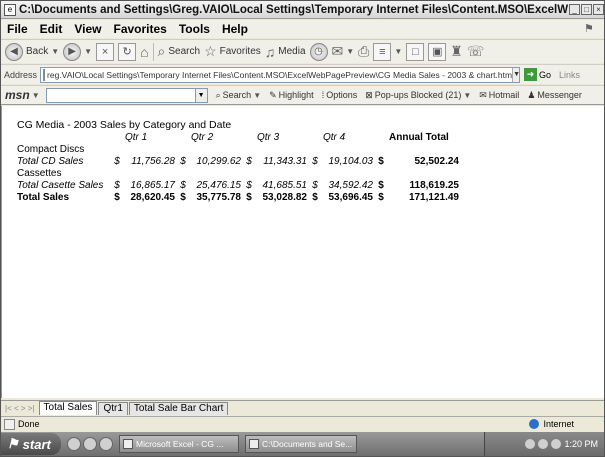  I want to click on research-button: ▣, so click(437, 51).